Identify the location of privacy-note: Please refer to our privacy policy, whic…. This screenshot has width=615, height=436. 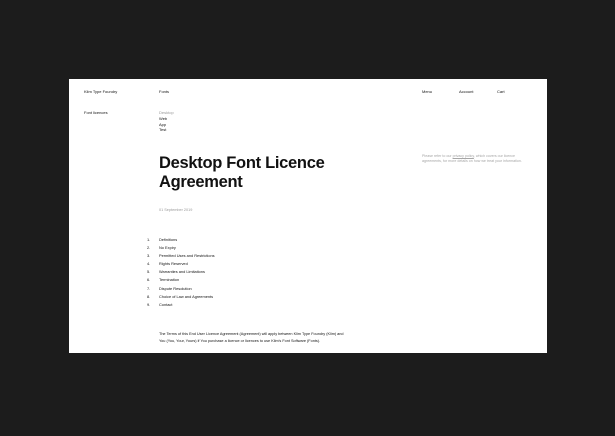
(477, 159).